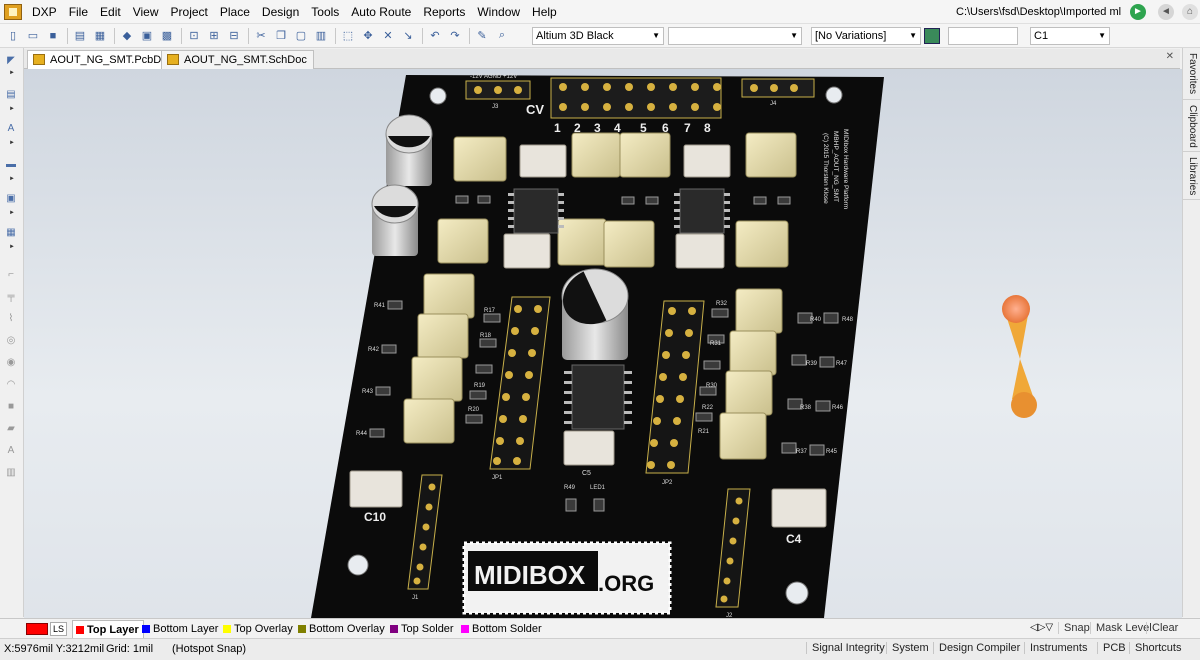 The height and width of the screenshot is (660, 1200). I want to click on menu-place: Place, so click(235, 12).